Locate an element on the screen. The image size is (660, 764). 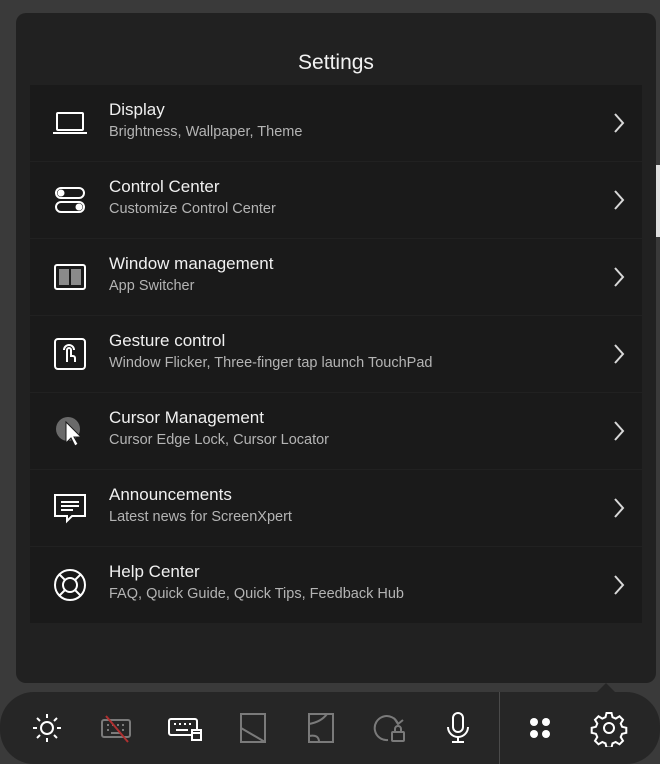
panel-title: Settings is located at coordinates (336, 62).